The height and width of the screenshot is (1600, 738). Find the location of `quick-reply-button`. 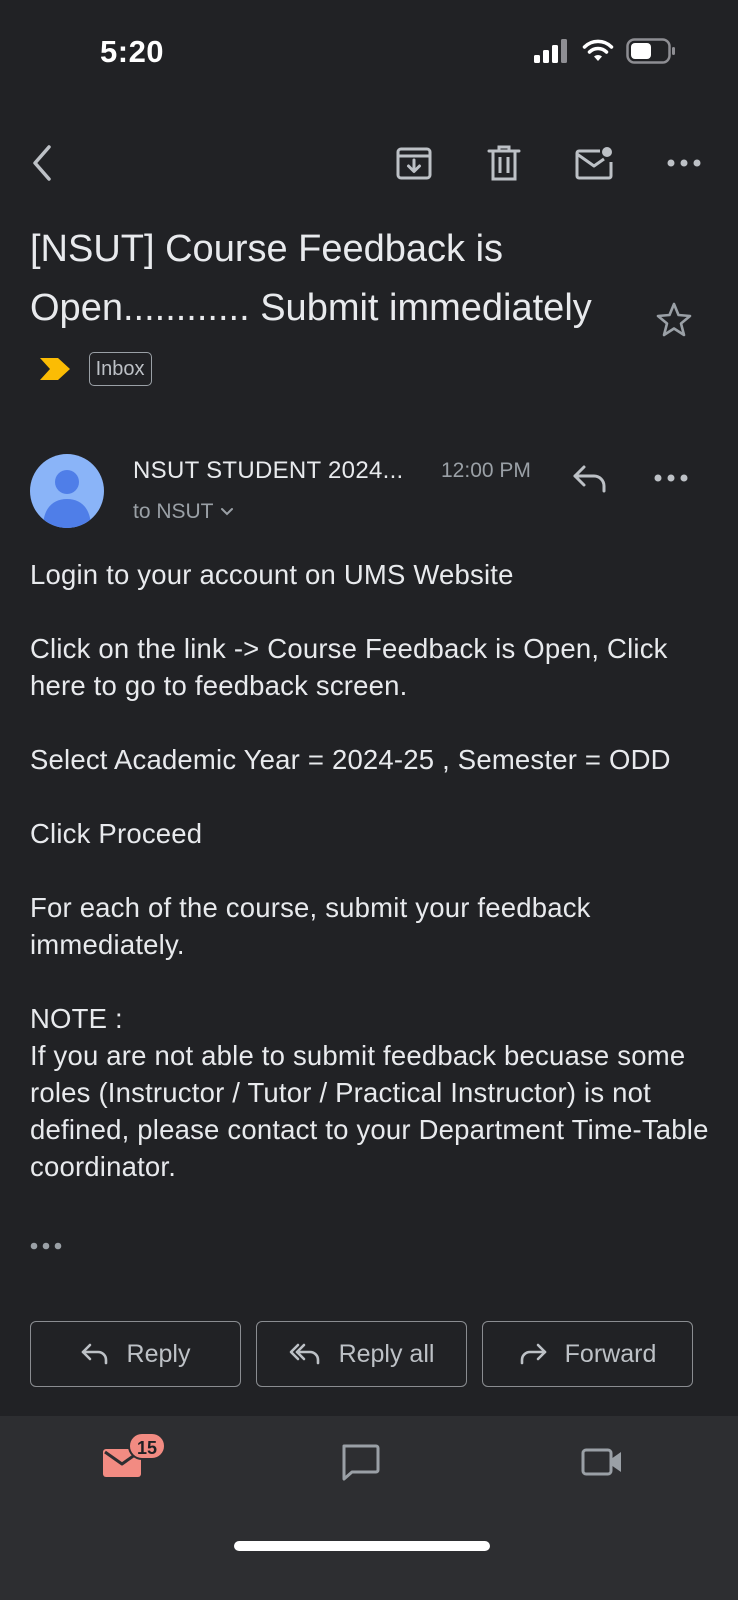

quick-reply-button is located at coordinates (590, 478).